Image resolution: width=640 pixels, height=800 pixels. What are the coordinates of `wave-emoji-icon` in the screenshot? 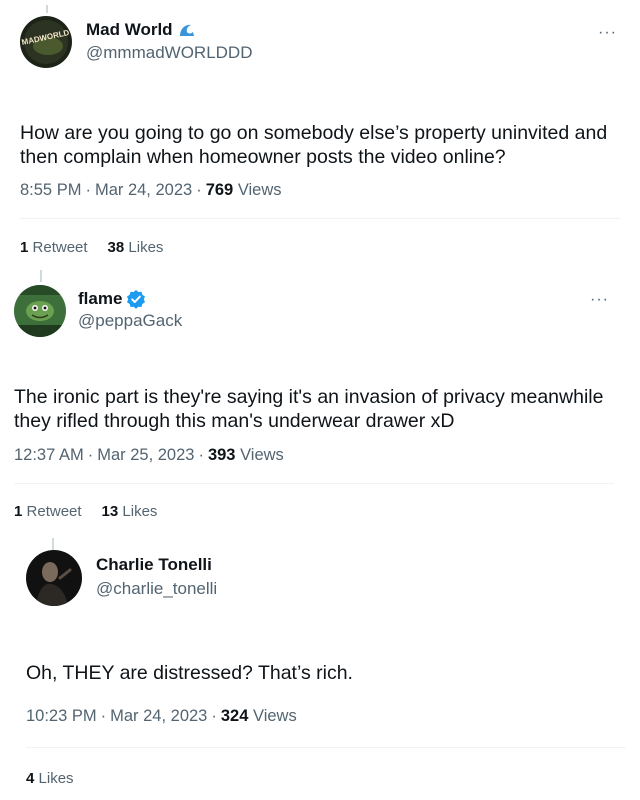 It's located at (187, 30).